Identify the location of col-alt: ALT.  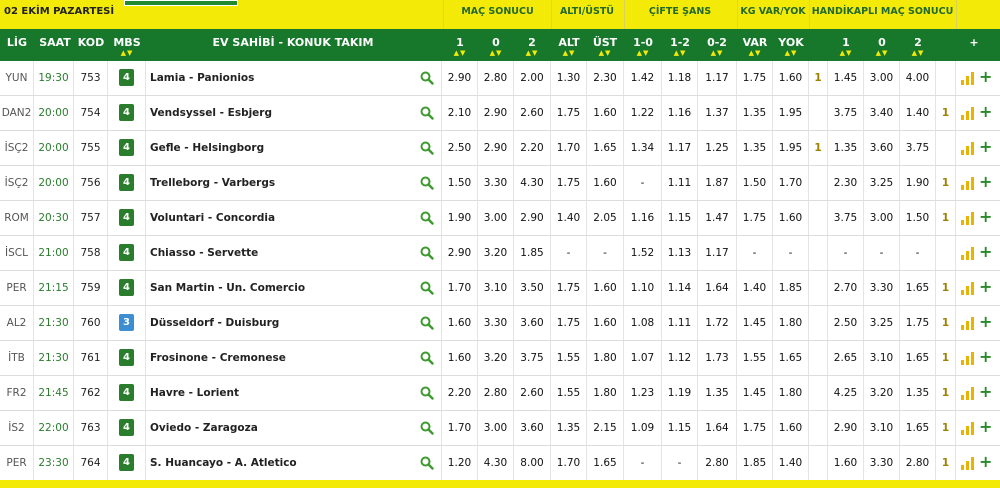
(569, 42).